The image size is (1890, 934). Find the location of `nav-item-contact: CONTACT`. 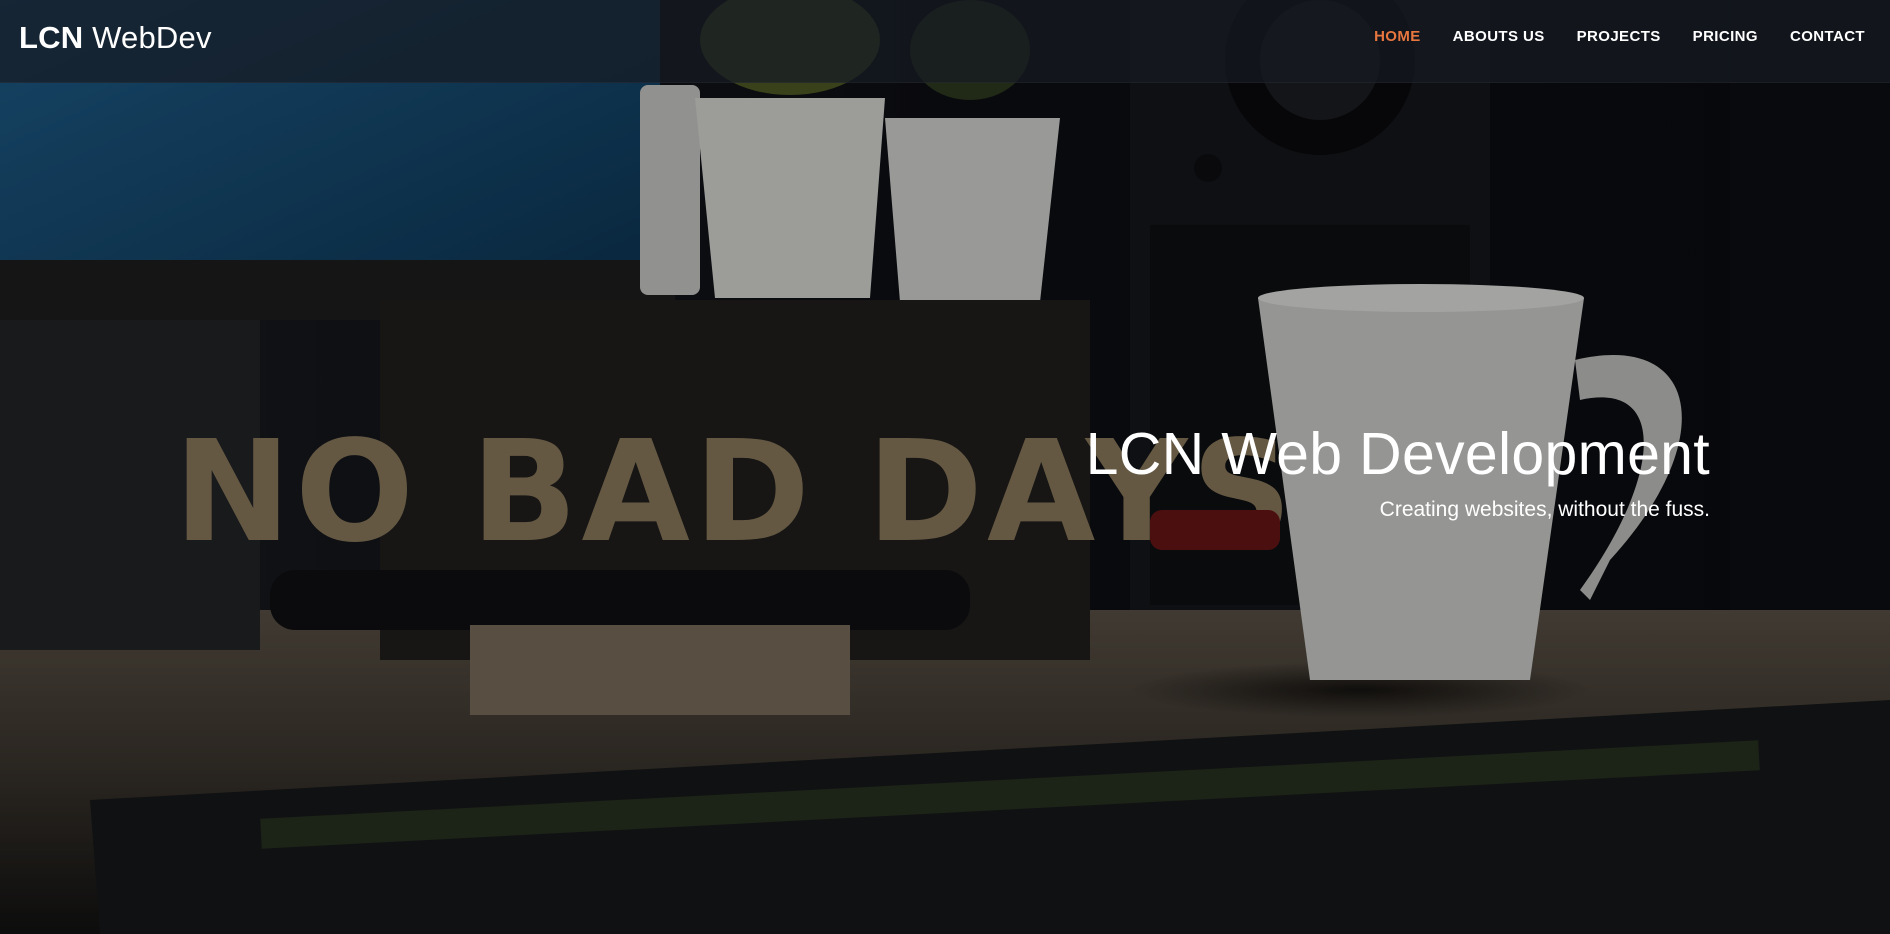

nav-item-contact: CONTACT is located at coordinates (1827, 37).